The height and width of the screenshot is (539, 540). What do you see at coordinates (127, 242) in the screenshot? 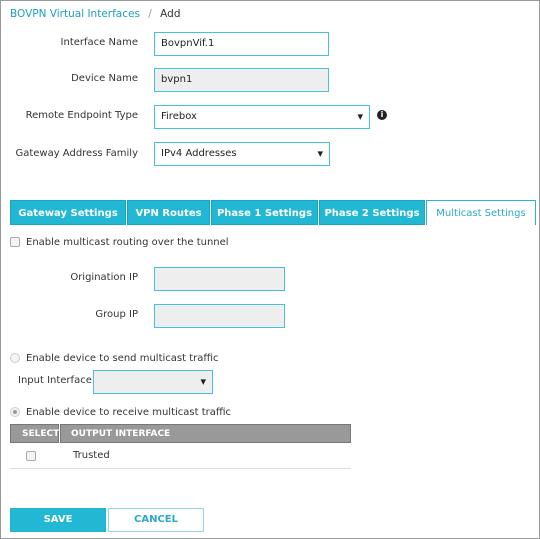
I see `enable-multicast-label: Enable multicast routing over the tunnel` at bounding box center [127, 242].